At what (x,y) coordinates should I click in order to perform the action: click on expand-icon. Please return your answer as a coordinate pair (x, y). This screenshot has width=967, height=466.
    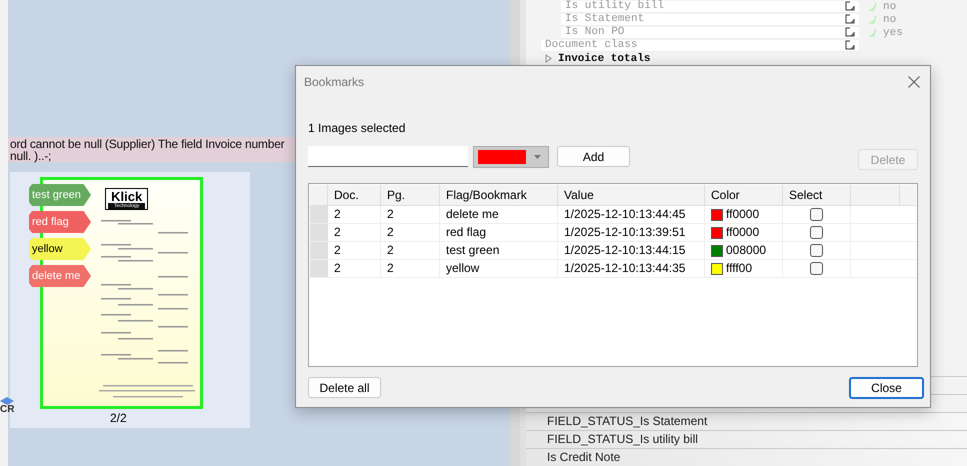
    Looking at the image, I should click on (548, 58).